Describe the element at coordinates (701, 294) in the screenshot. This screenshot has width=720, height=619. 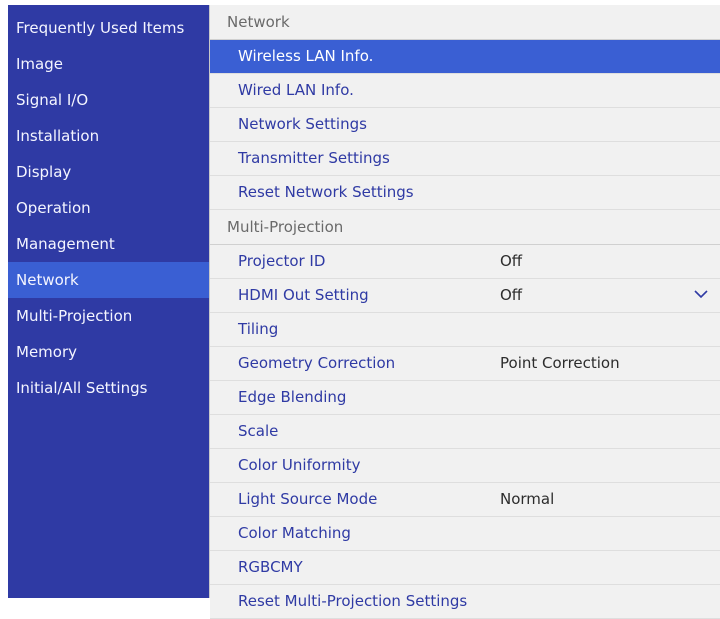
I see `chevron-down-icon` at that location.